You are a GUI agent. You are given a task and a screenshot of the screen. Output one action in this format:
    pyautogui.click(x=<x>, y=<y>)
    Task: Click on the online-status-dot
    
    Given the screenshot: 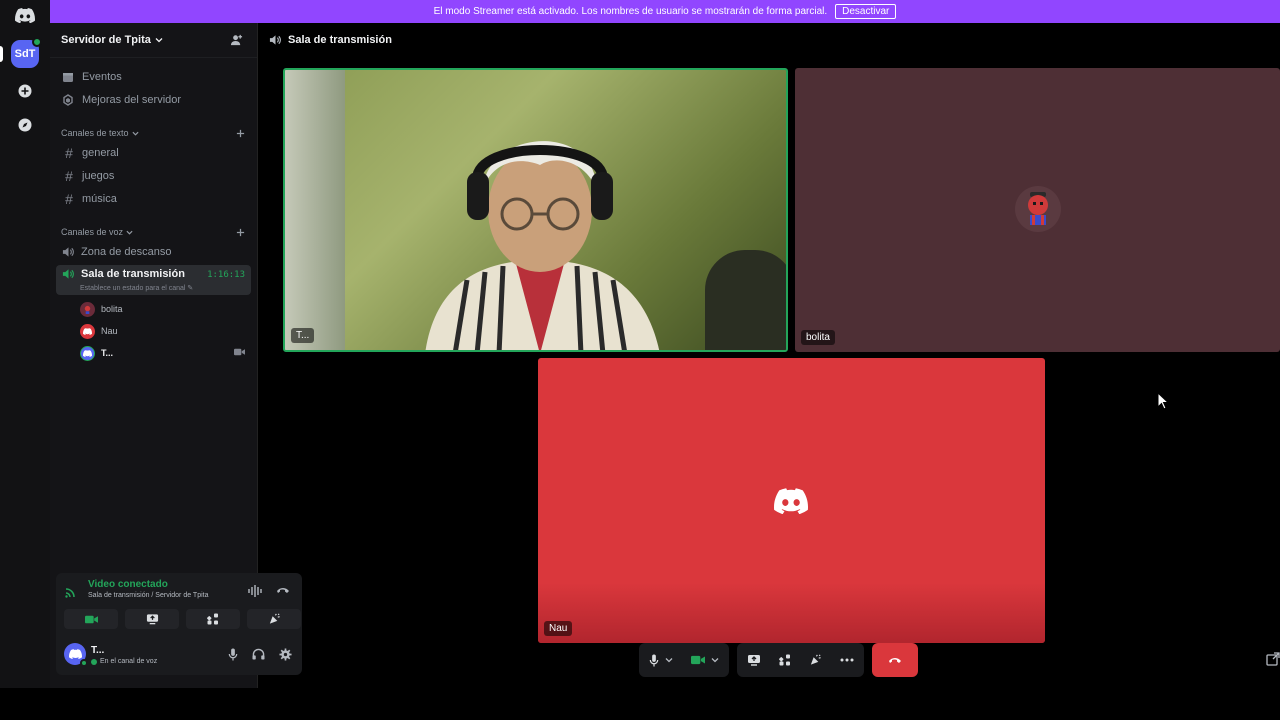 What is the action you would take?
    pyautogui.click(x=84, y=663)
    